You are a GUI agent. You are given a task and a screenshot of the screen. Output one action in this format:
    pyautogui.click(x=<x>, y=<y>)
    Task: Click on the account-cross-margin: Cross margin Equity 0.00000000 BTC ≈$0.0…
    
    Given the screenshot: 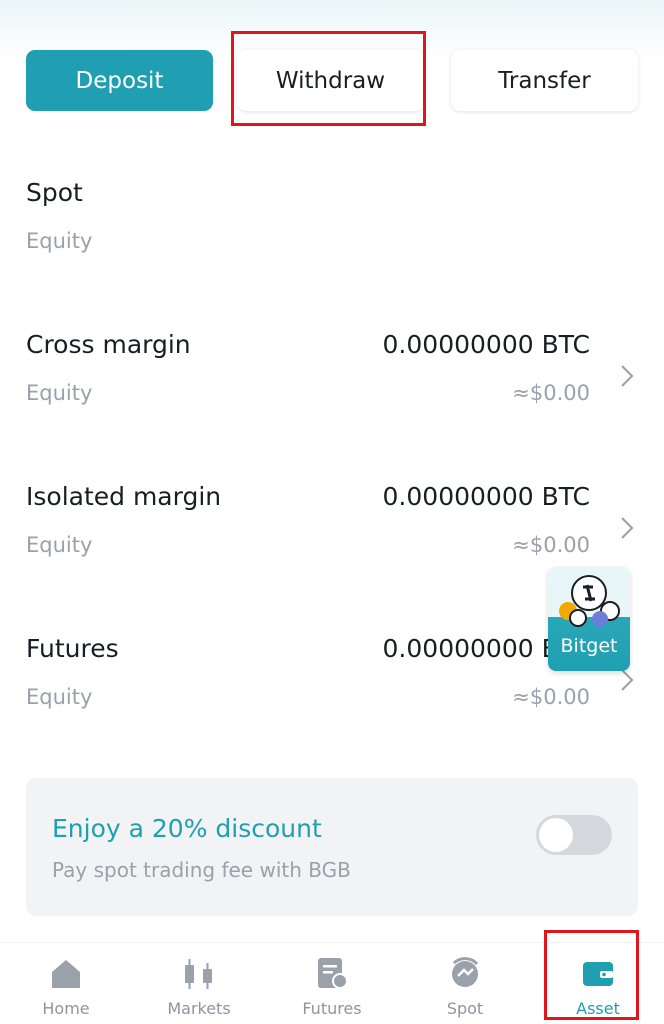 What is the action you would take?
    pyautogui.click(x=332, y=380)
    